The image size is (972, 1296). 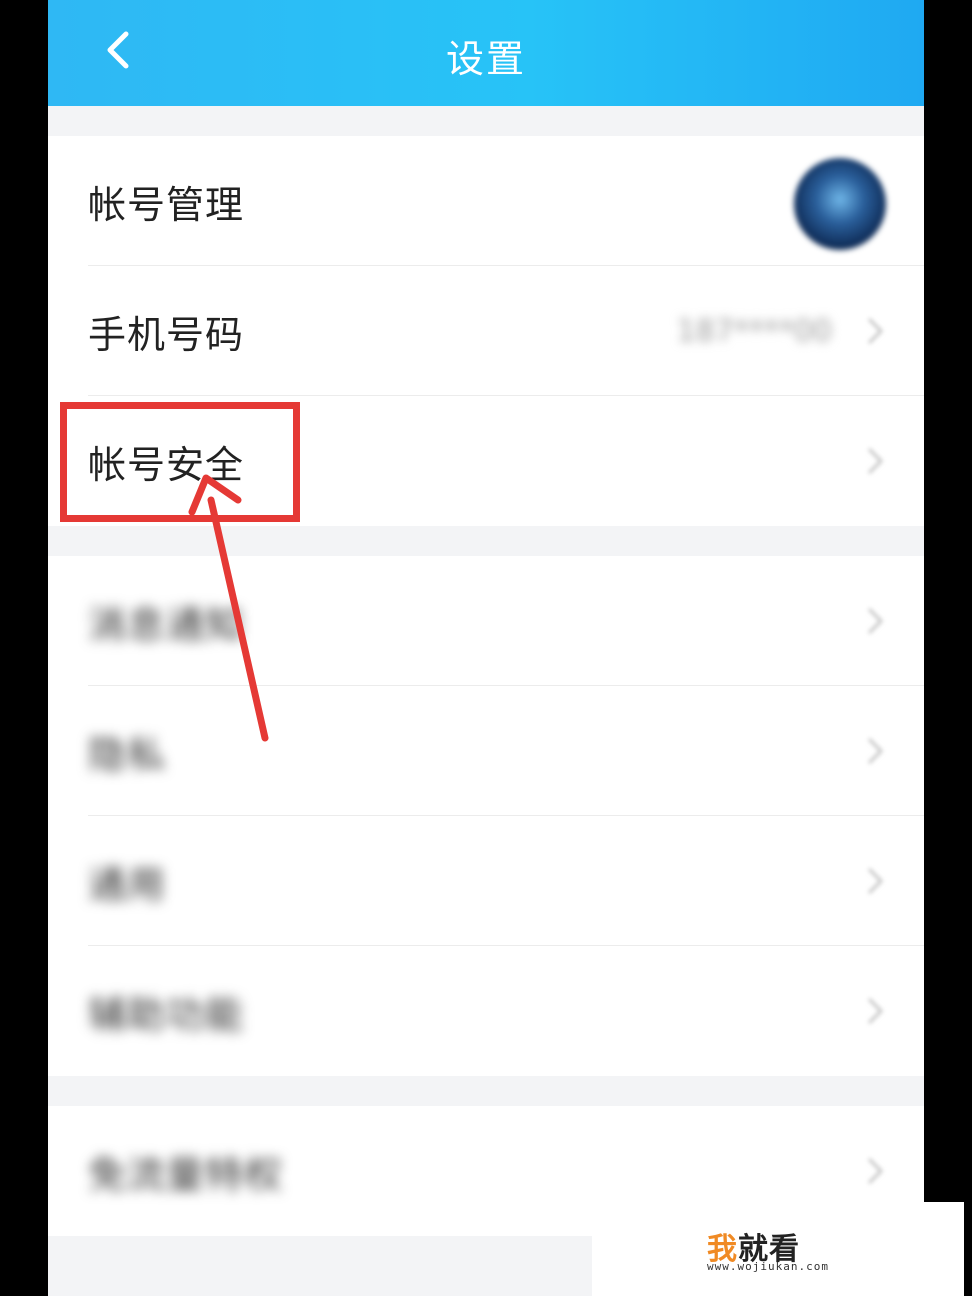 I want to click on avatar, so click(x=840, y=204).